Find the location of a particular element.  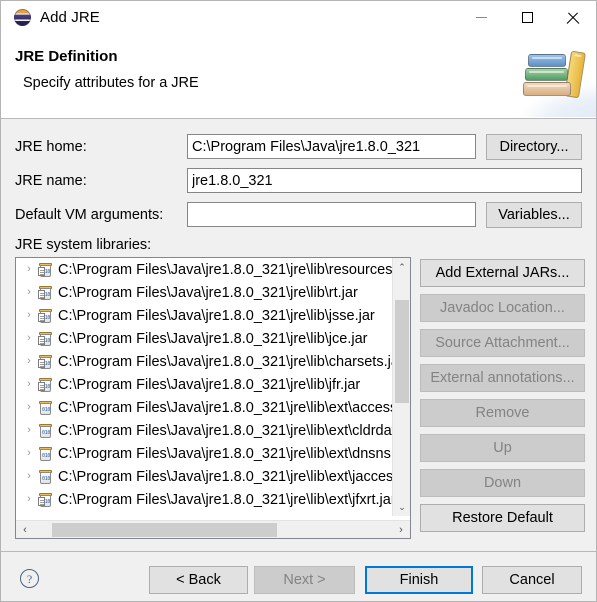

jre-name-label: JRE name: is located at coordinates (51, 181).